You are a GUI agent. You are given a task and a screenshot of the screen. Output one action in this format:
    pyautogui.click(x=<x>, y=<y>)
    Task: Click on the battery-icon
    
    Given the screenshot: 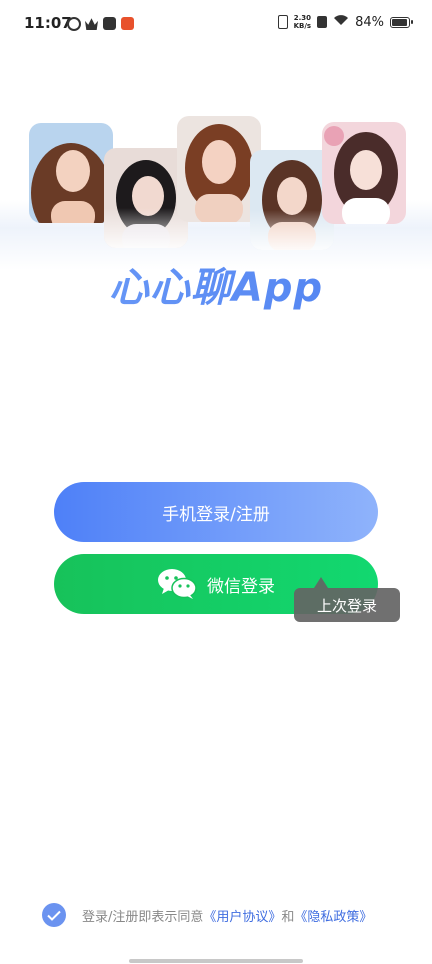 What is the action you would take?
    pyautogui.click(x=401, y=22)
    